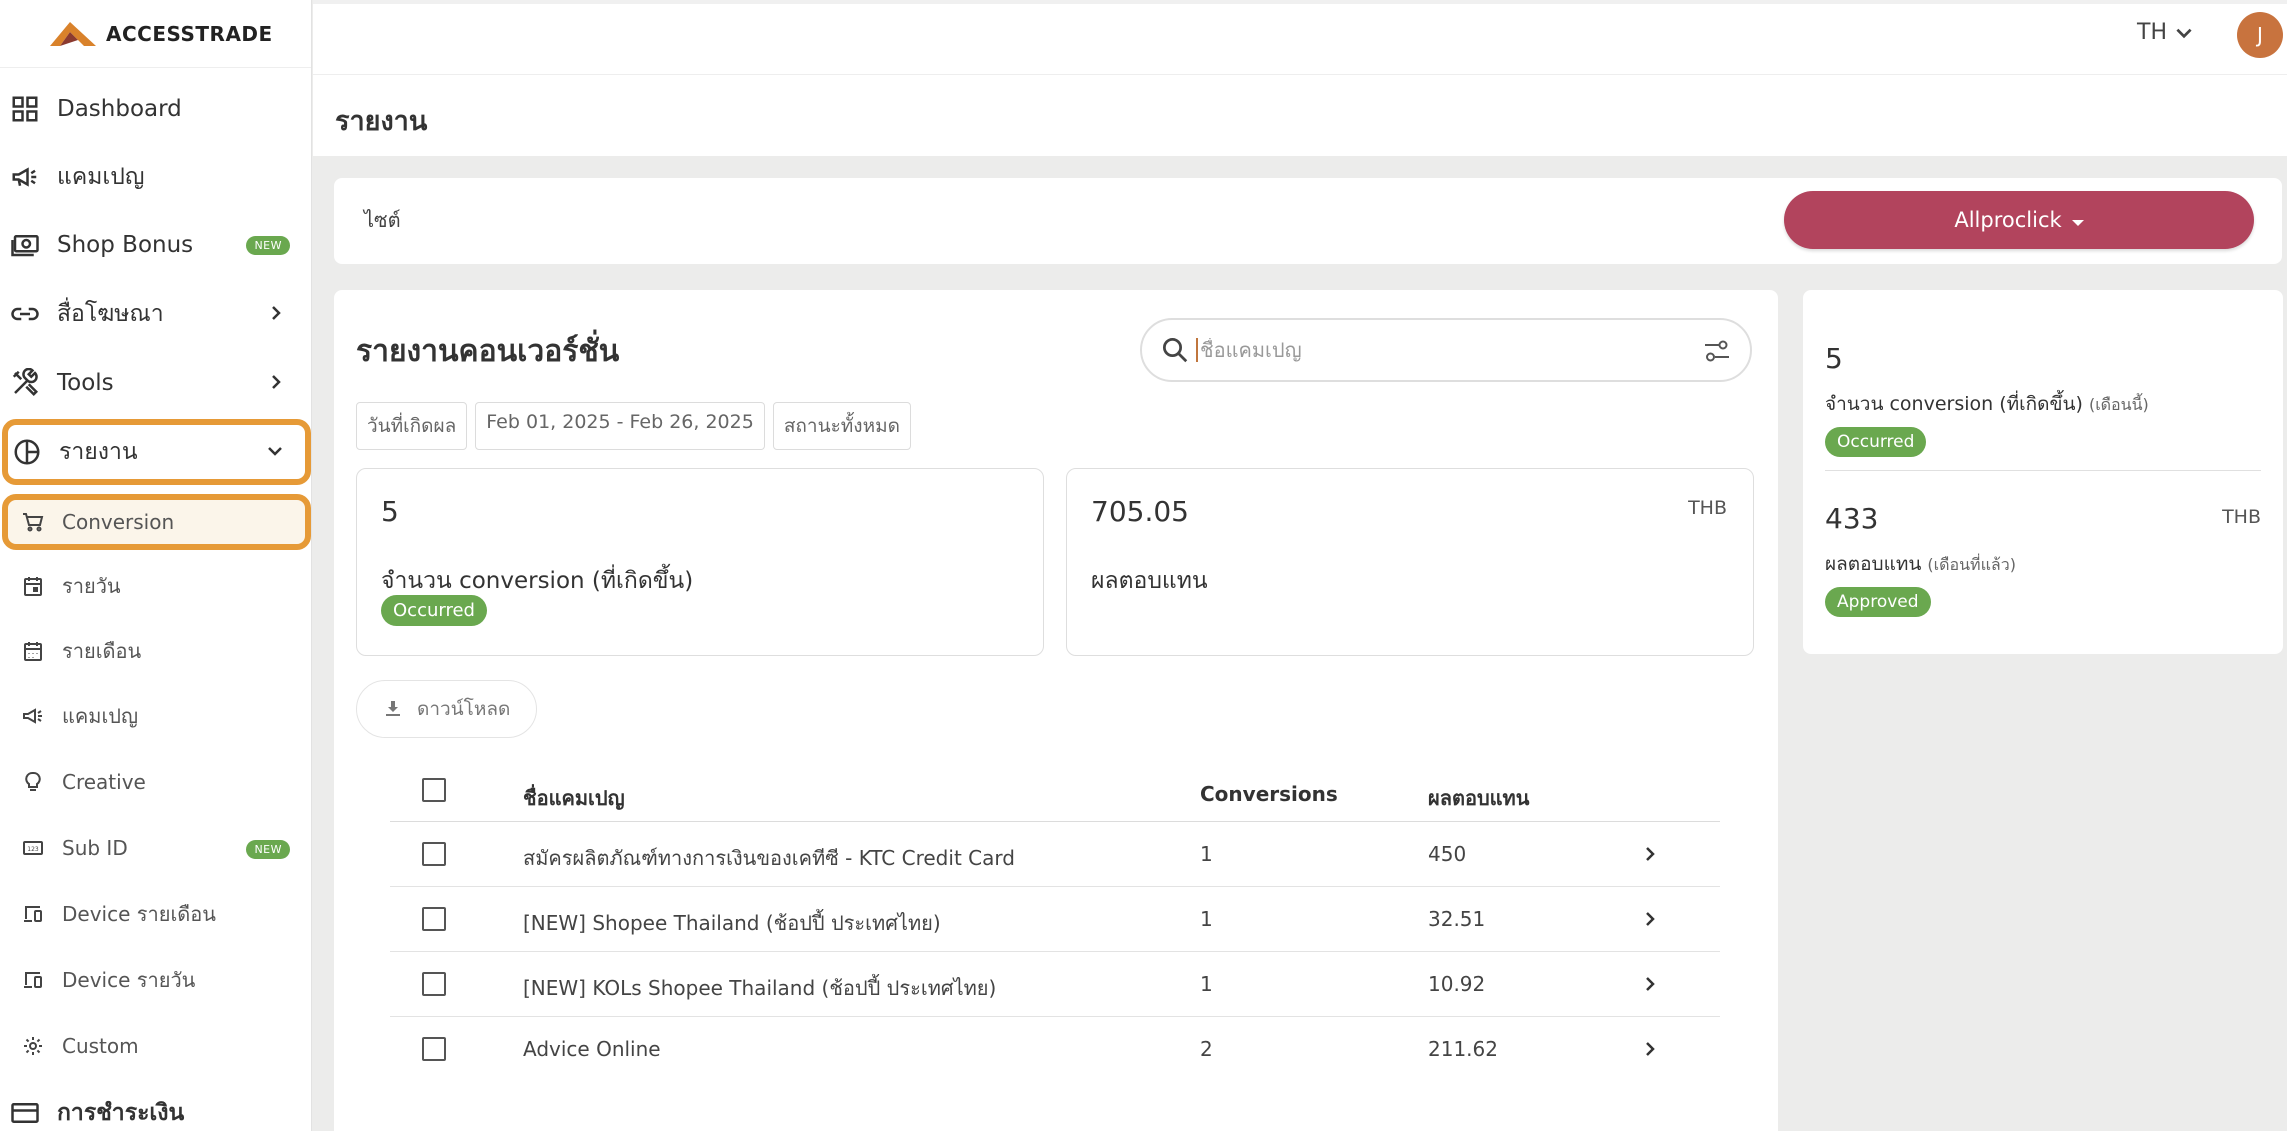  What do you see at coordinates (155, 914) in the screenshot?
I see `sidebar-subitem-device-monthly: Device รายเดือน` at bounding box center [155, 914].